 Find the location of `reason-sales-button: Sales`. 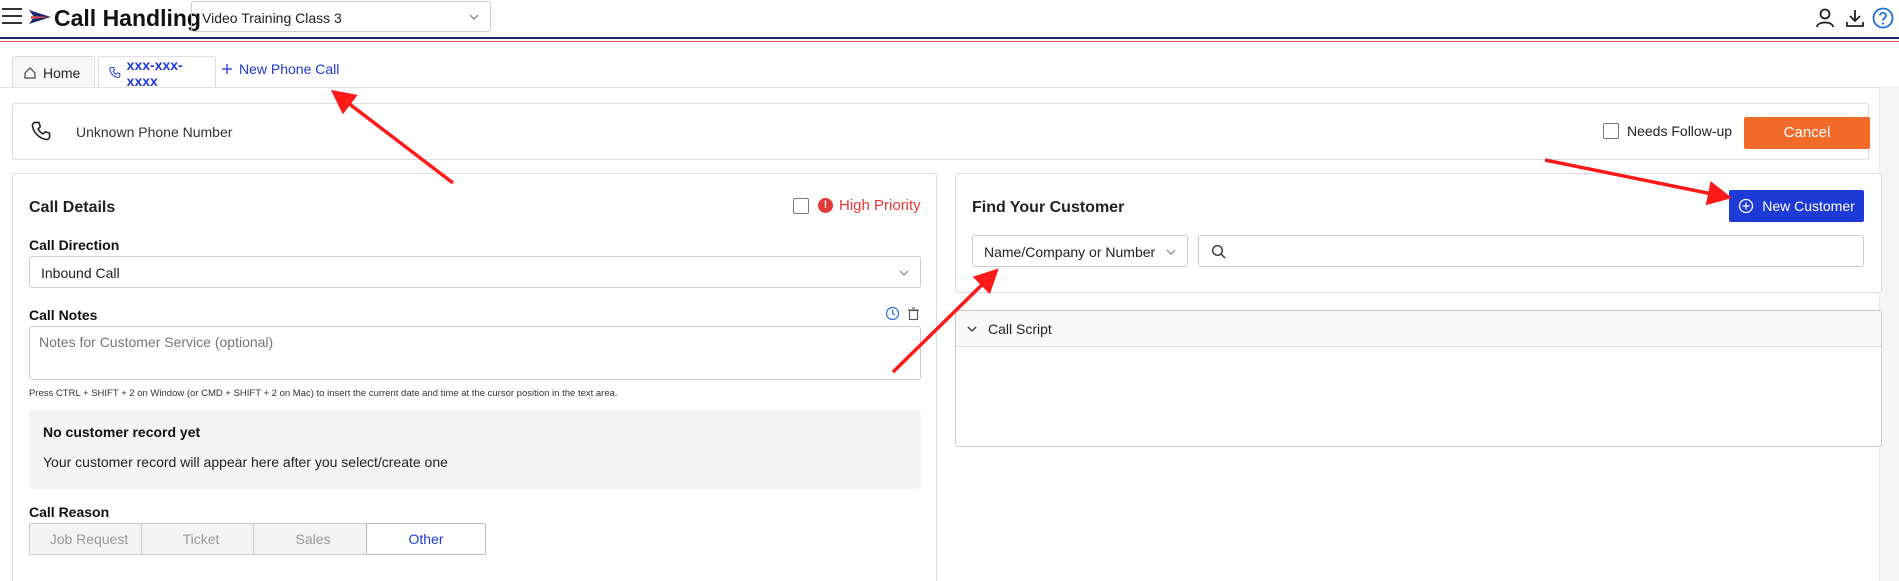

reason-sales-button: Sales is located at coordinates (313, 539).